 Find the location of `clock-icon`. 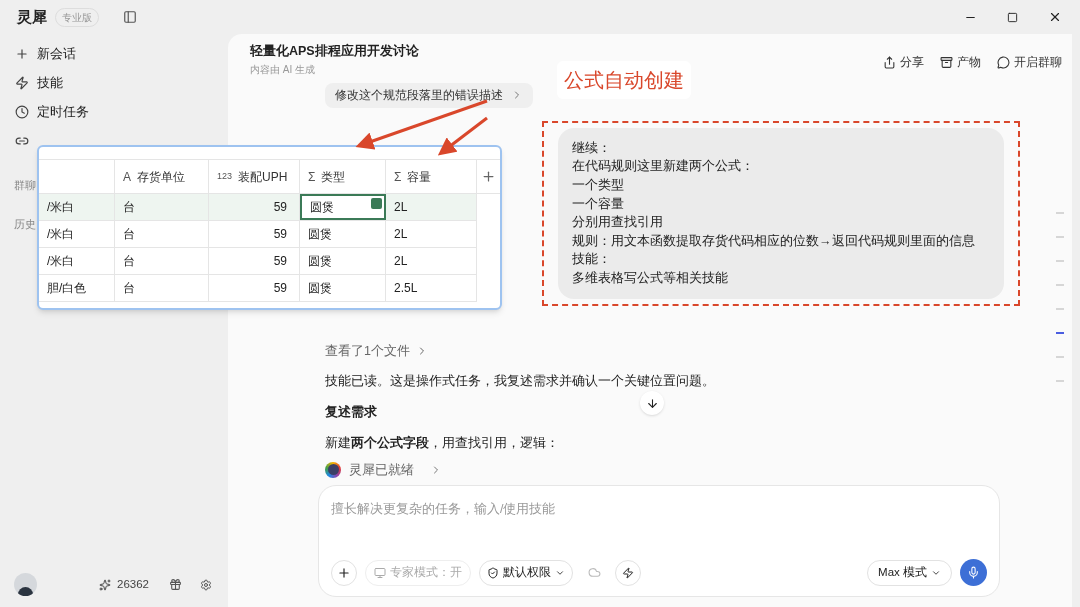

clock-icon is located at coordinates (22, 112).